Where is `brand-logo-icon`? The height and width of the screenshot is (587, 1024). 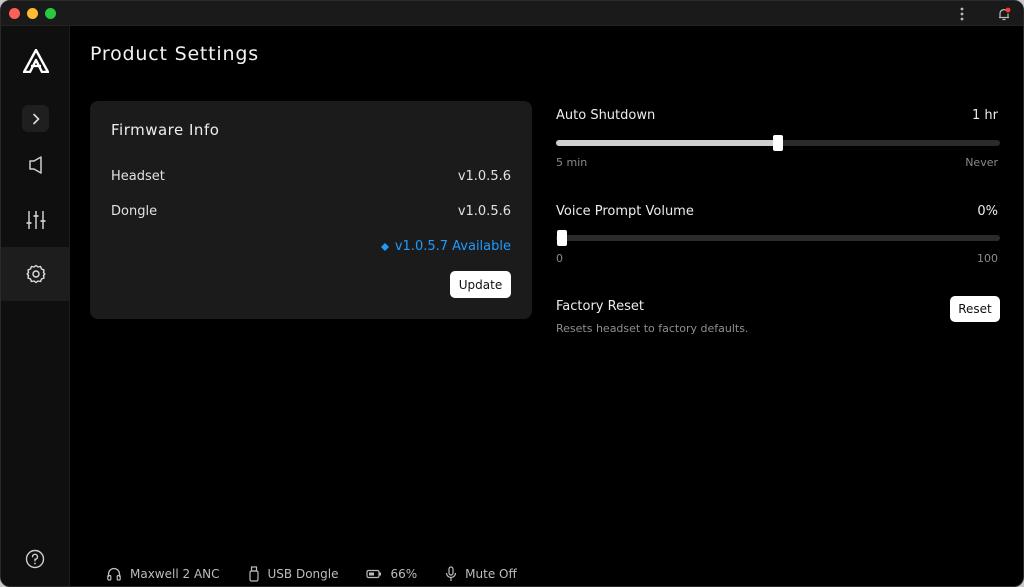
brand-logo-icon is located at coordinates (36, 61).